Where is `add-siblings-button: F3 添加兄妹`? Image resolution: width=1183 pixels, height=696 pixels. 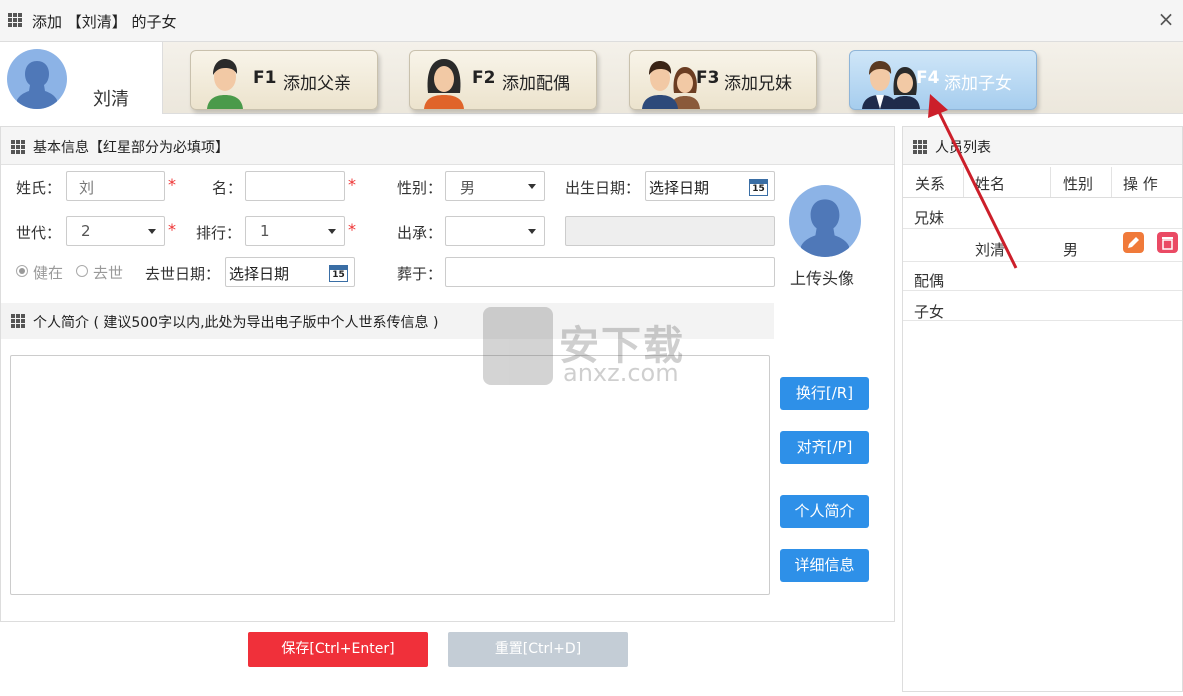 add-siblings-button: F3 添加兄妹 is located at coordinates (723, 80).